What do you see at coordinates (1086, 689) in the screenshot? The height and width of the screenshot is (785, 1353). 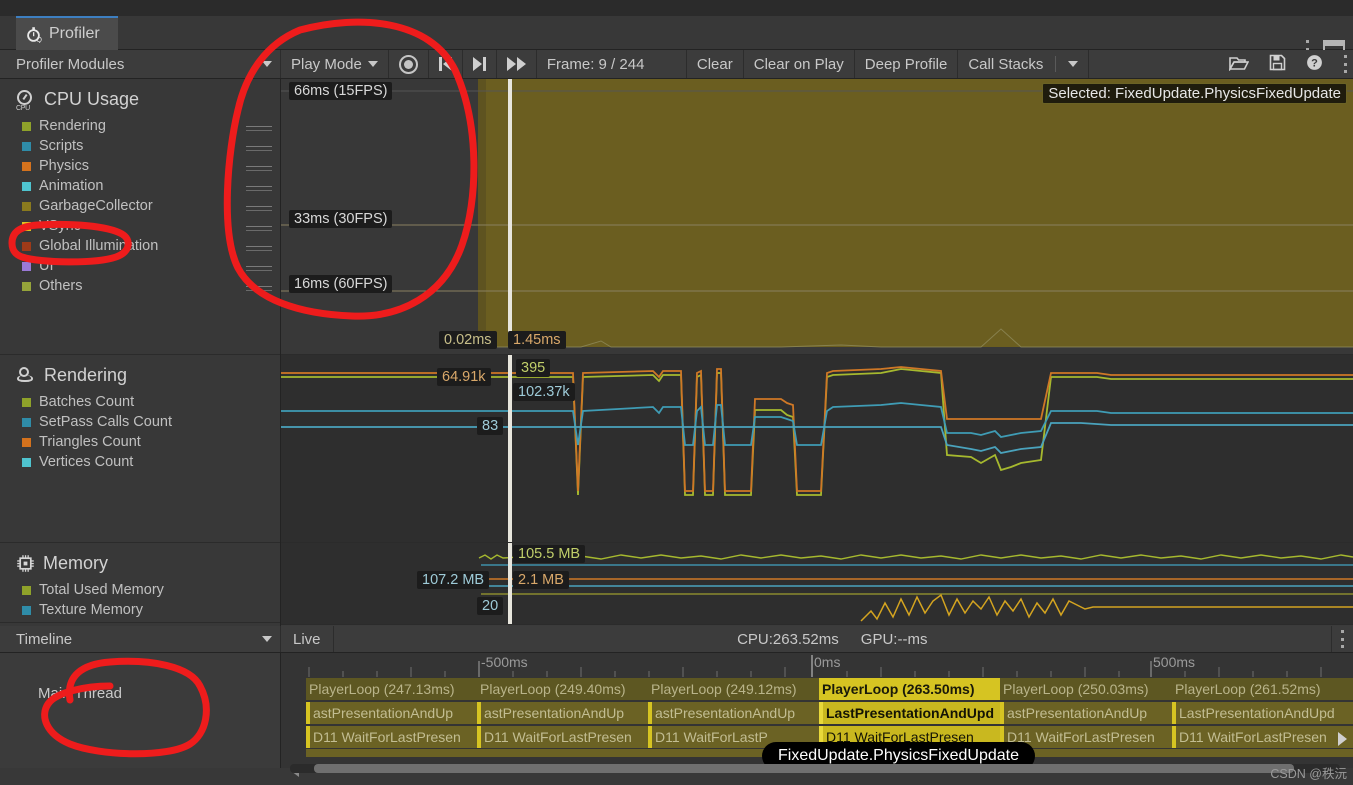 I see `timeline-block: PlayerLoop (250.03ms)` at bounding box center [1086, 689].